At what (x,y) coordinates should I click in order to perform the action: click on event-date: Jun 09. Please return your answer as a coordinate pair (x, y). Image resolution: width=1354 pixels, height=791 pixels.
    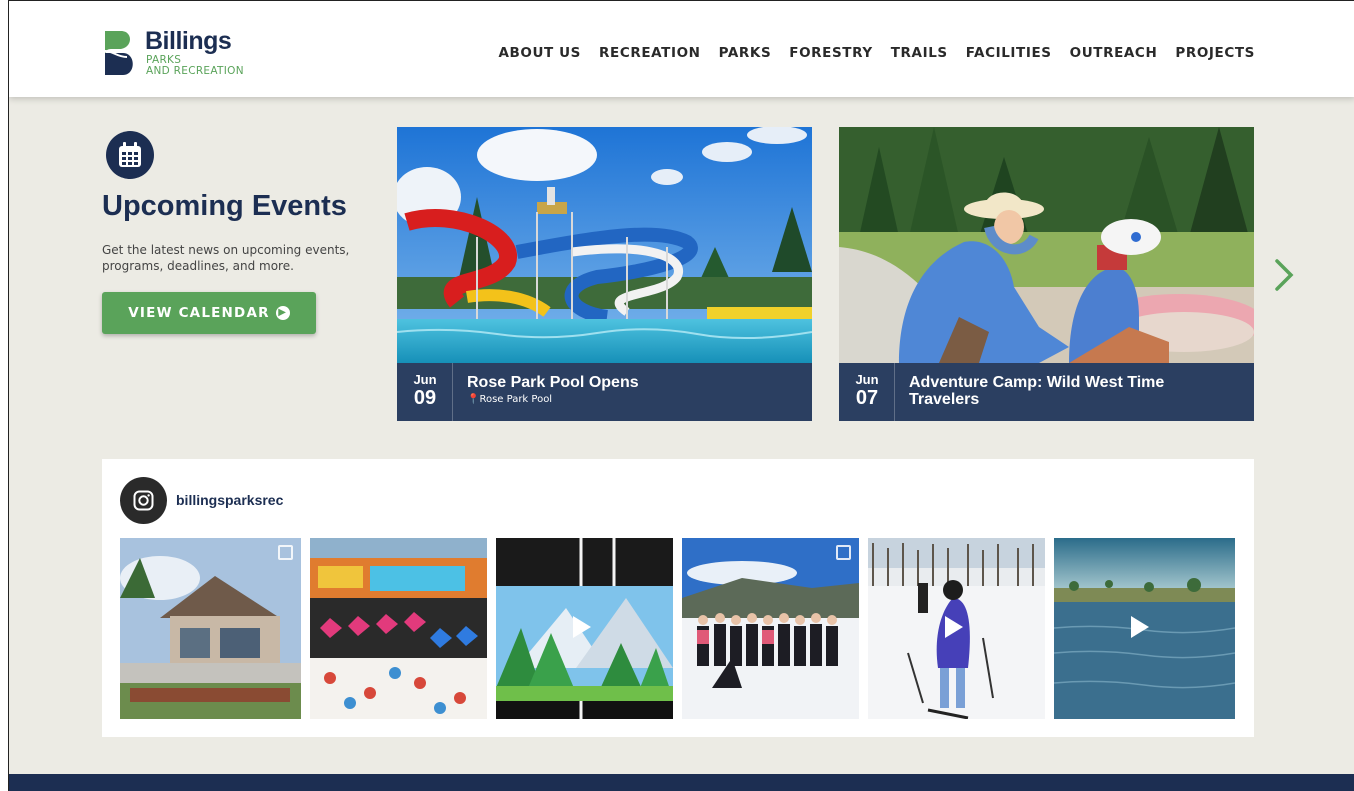
    Looking at the image, I should click on (425, 392).